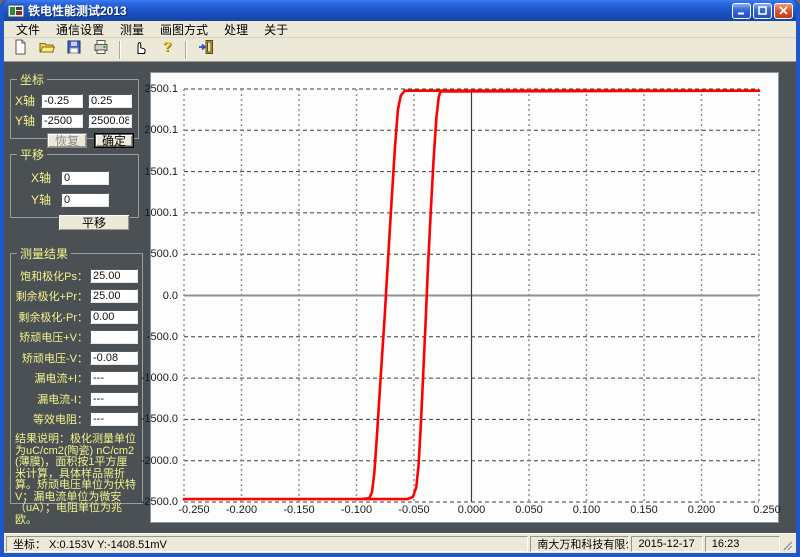 The height and width of the screenshot is (557, 800). I want to click on result-label-5: 漏电流+I：, so click(61, 379).